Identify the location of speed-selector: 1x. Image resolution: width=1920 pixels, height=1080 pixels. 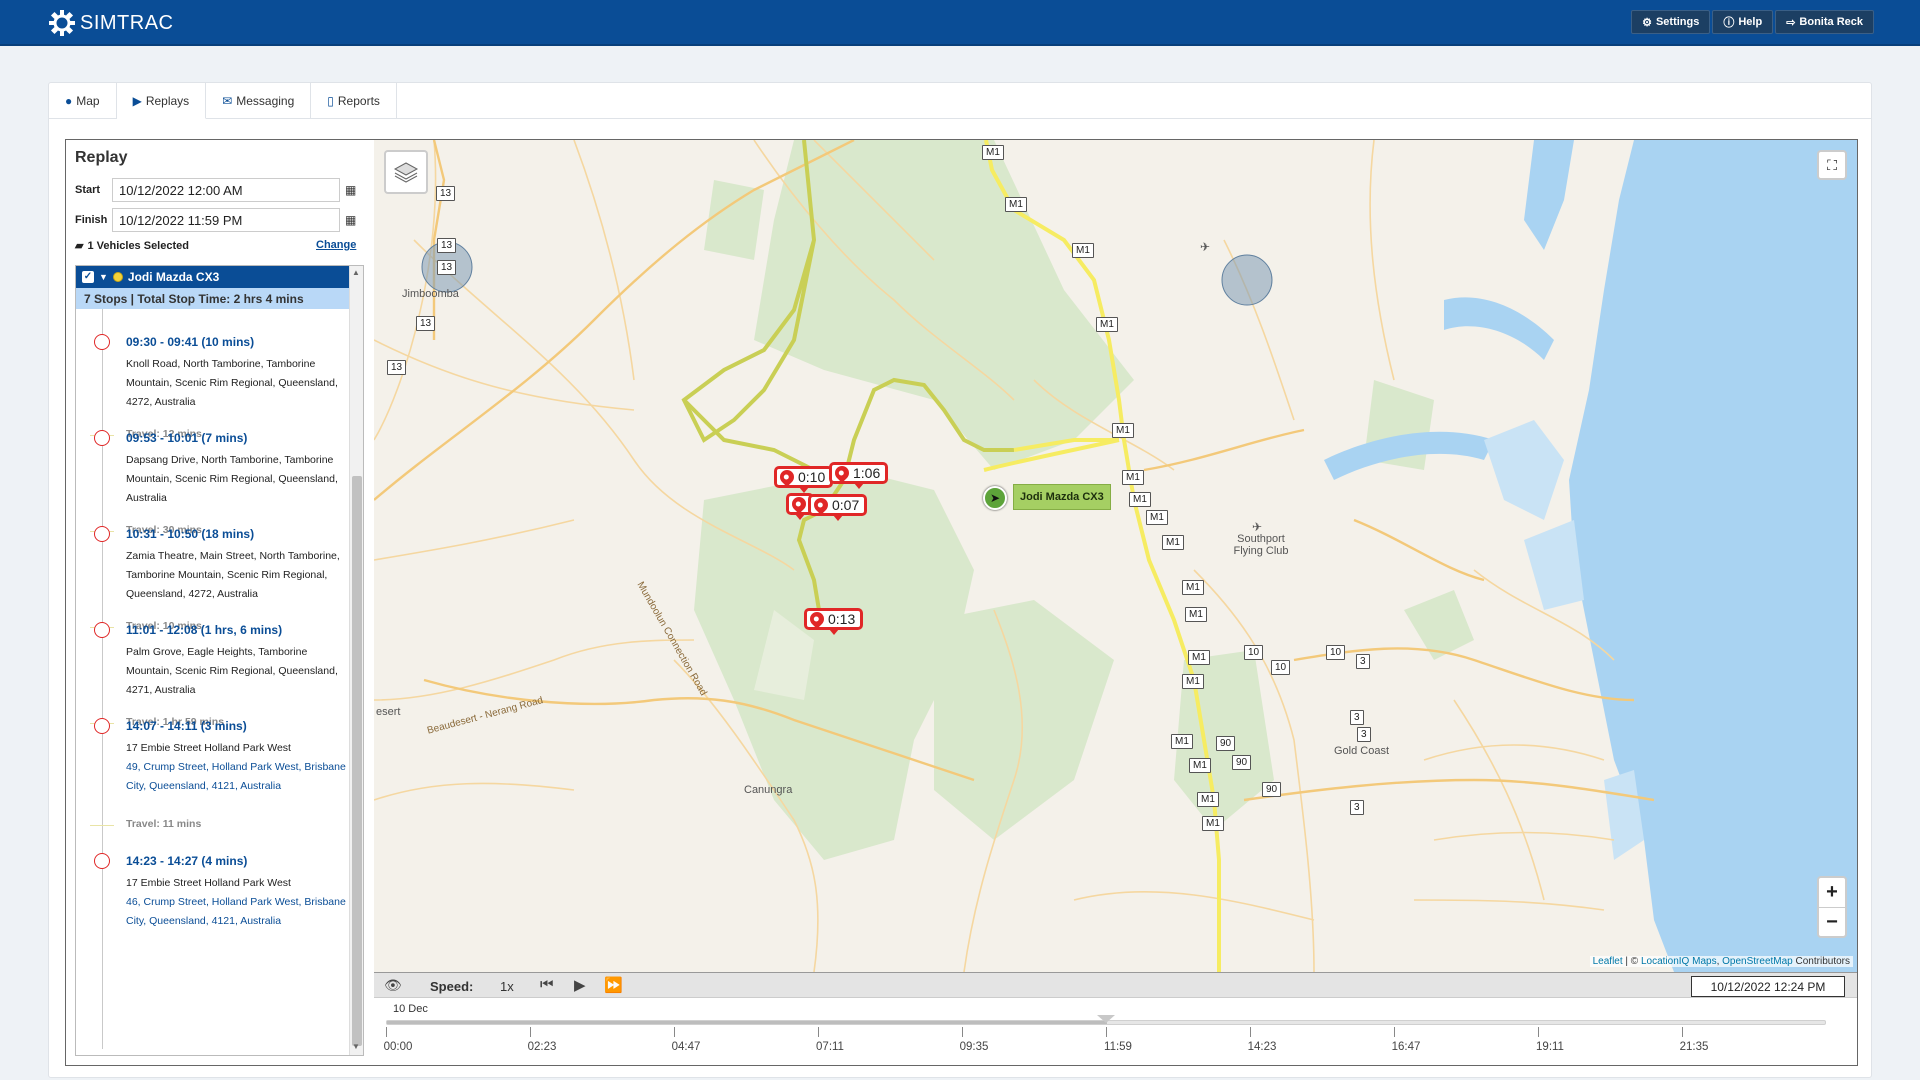
(507, 986).